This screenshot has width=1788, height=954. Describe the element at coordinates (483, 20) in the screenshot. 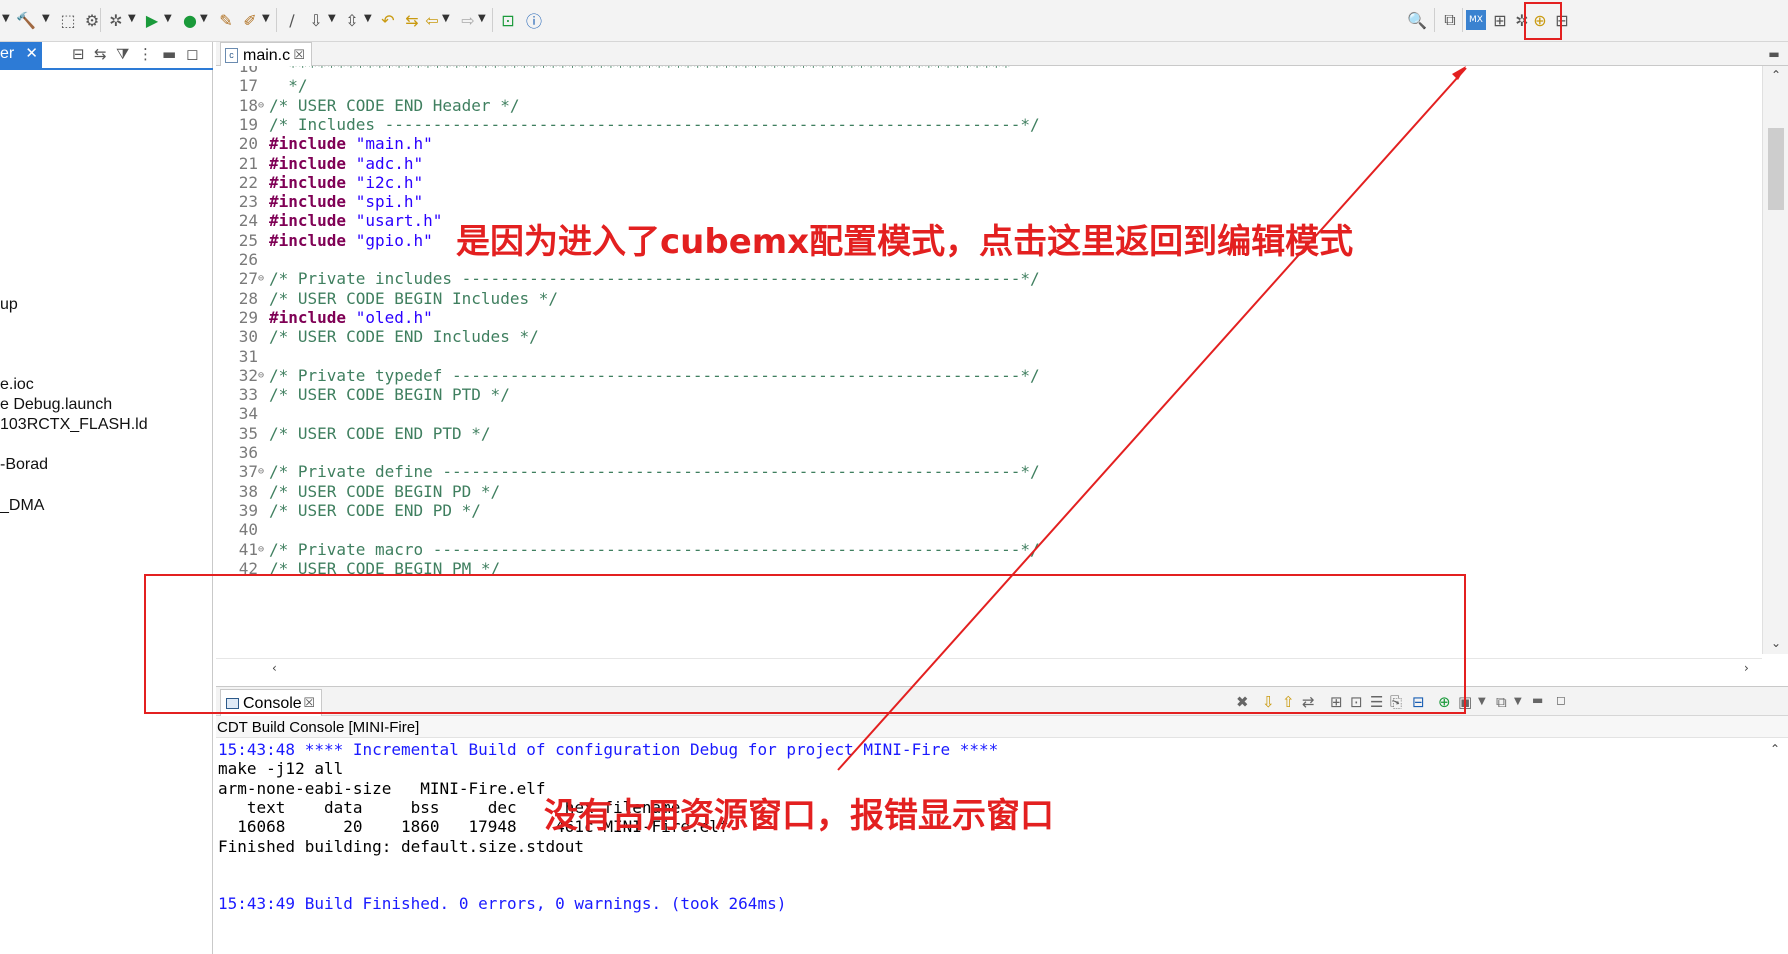

I see `forward-dropdown-icon: ▼` at that location.